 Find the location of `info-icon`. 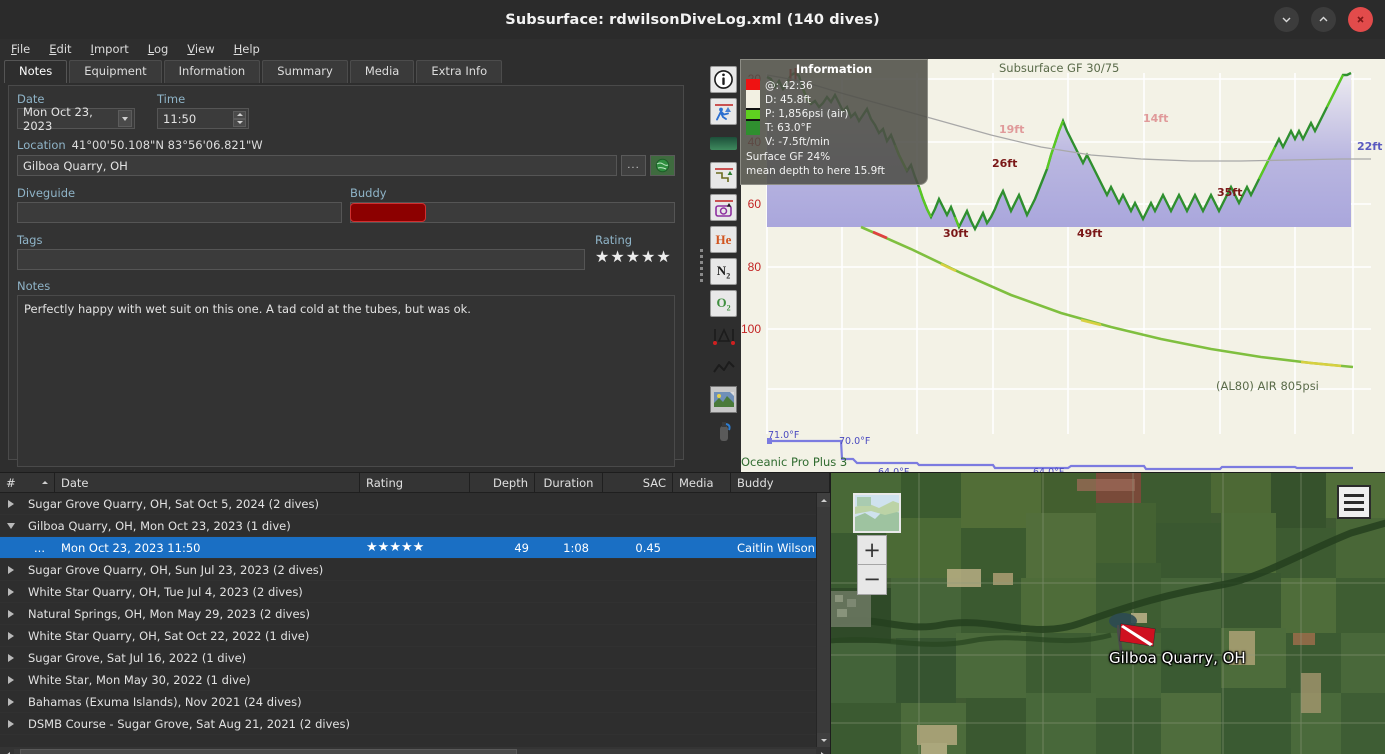

info-icon is located at coordinates (723, 79).